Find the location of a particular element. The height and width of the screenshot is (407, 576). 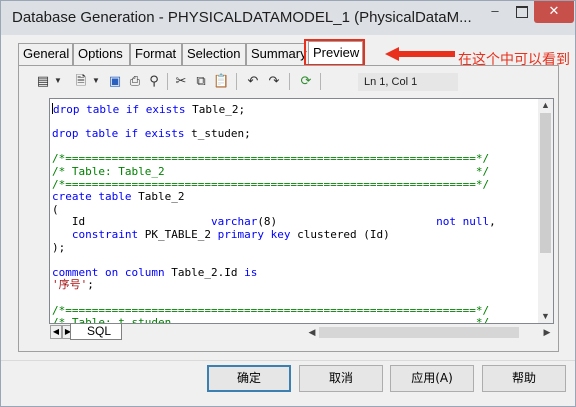

code-token: PK_TABLE_2 is located at coordinates (181, 234).